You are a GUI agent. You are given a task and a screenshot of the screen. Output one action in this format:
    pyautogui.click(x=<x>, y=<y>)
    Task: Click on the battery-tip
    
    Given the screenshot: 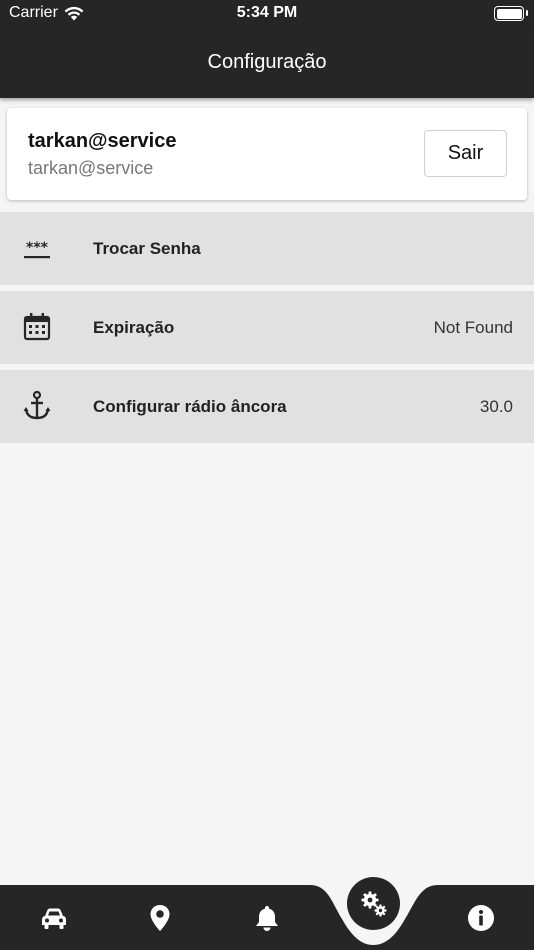 What is the action you would take?
    pyautogui.click(x=527, y=13)
    